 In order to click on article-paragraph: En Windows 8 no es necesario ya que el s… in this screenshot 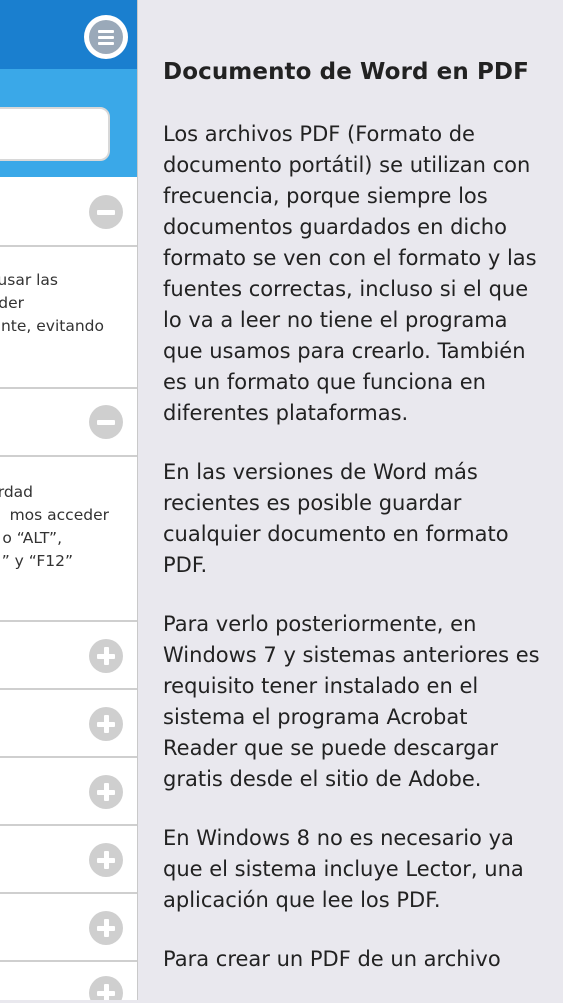, I will do `click(343, 869)`.